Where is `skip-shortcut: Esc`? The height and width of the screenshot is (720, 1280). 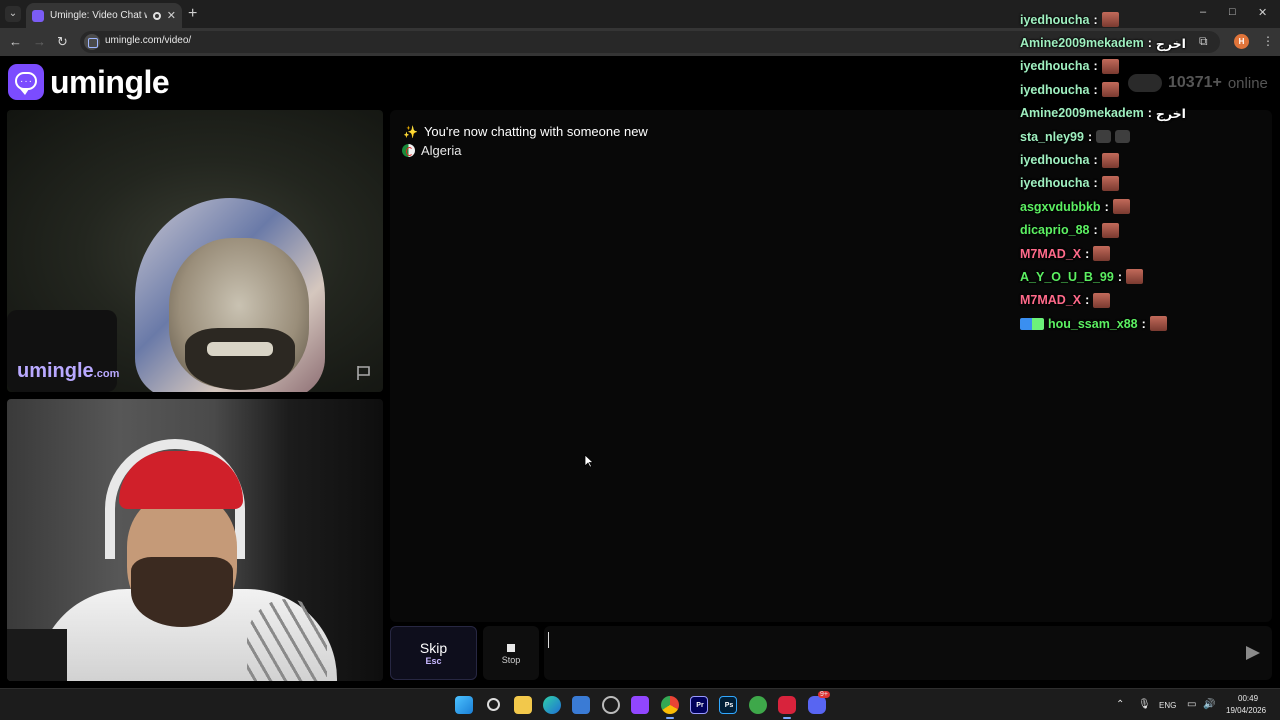 skip-shortcut: Esc is located at coordinates (433, 661).